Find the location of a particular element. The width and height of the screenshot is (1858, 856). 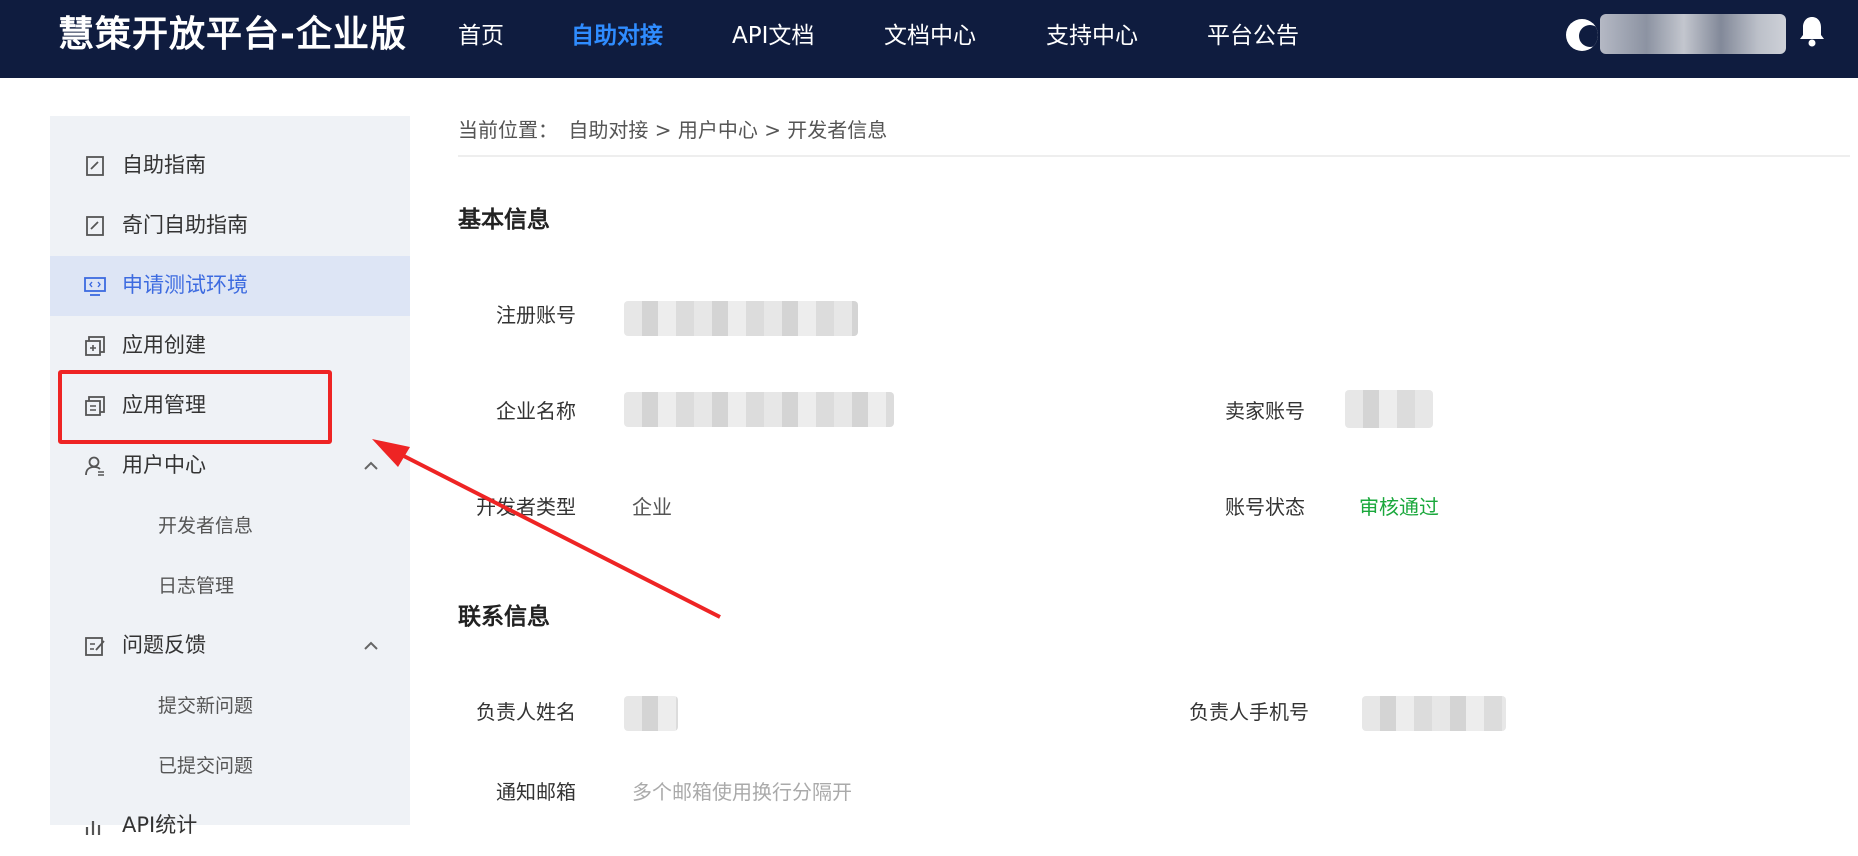

user-icon is located at coordinates (94, 466).